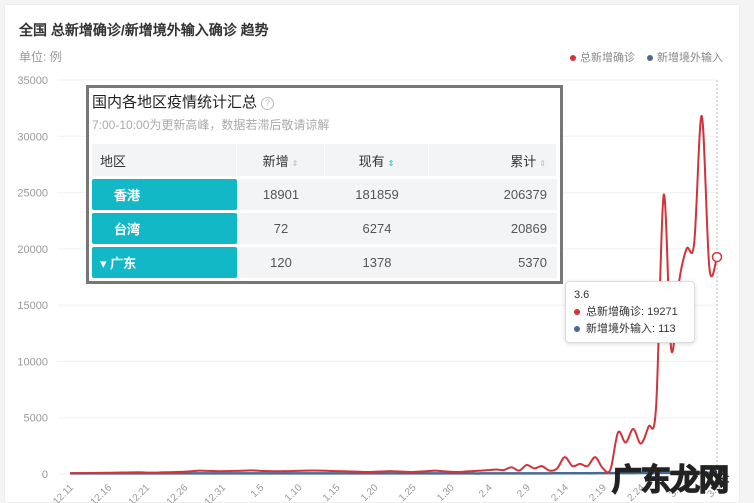 Image resolution: width=754 pixels, height=503 pixels. Describe the element at coordinates (560, 492) in the screenshot. I see `x-tick-label: 2.14` at that location.